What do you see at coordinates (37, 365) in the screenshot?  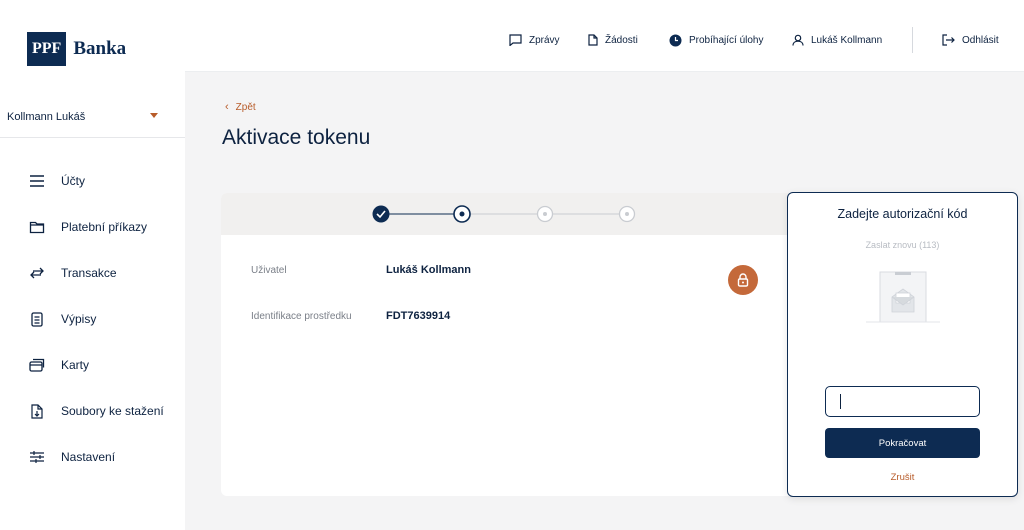 I see `cards-icon` at bounding box center [37, 365].